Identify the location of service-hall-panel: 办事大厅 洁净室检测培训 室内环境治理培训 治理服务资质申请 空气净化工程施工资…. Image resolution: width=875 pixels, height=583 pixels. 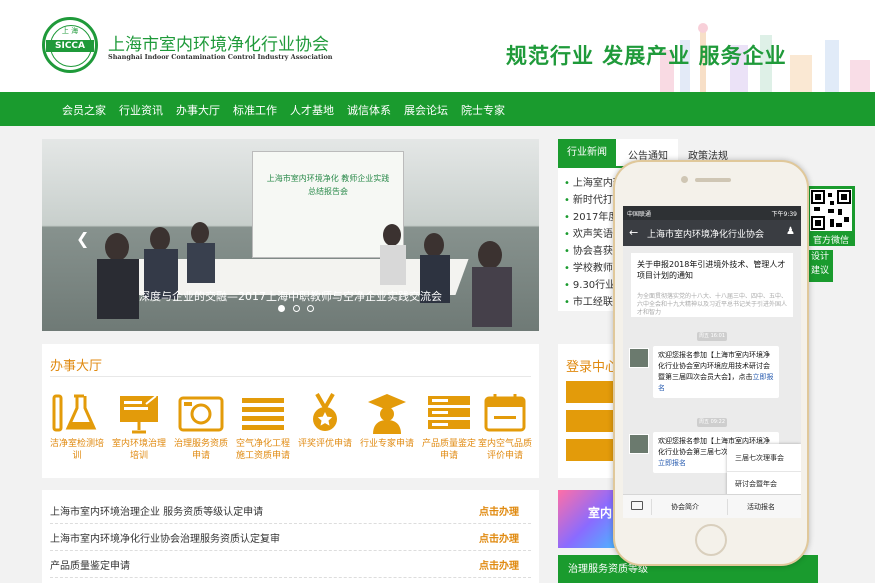
(290, 411).